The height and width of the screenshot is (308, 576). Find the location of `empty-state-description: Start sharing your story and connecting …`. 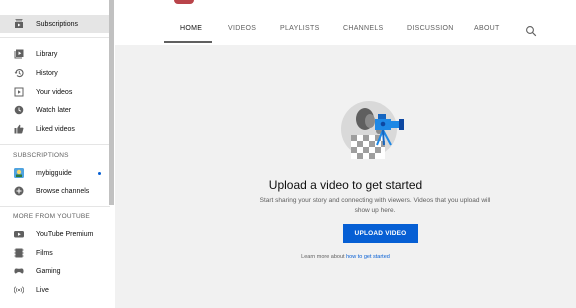

empty-state-description: Start sharing your story and connecting … is located at coordinates (375, 205).